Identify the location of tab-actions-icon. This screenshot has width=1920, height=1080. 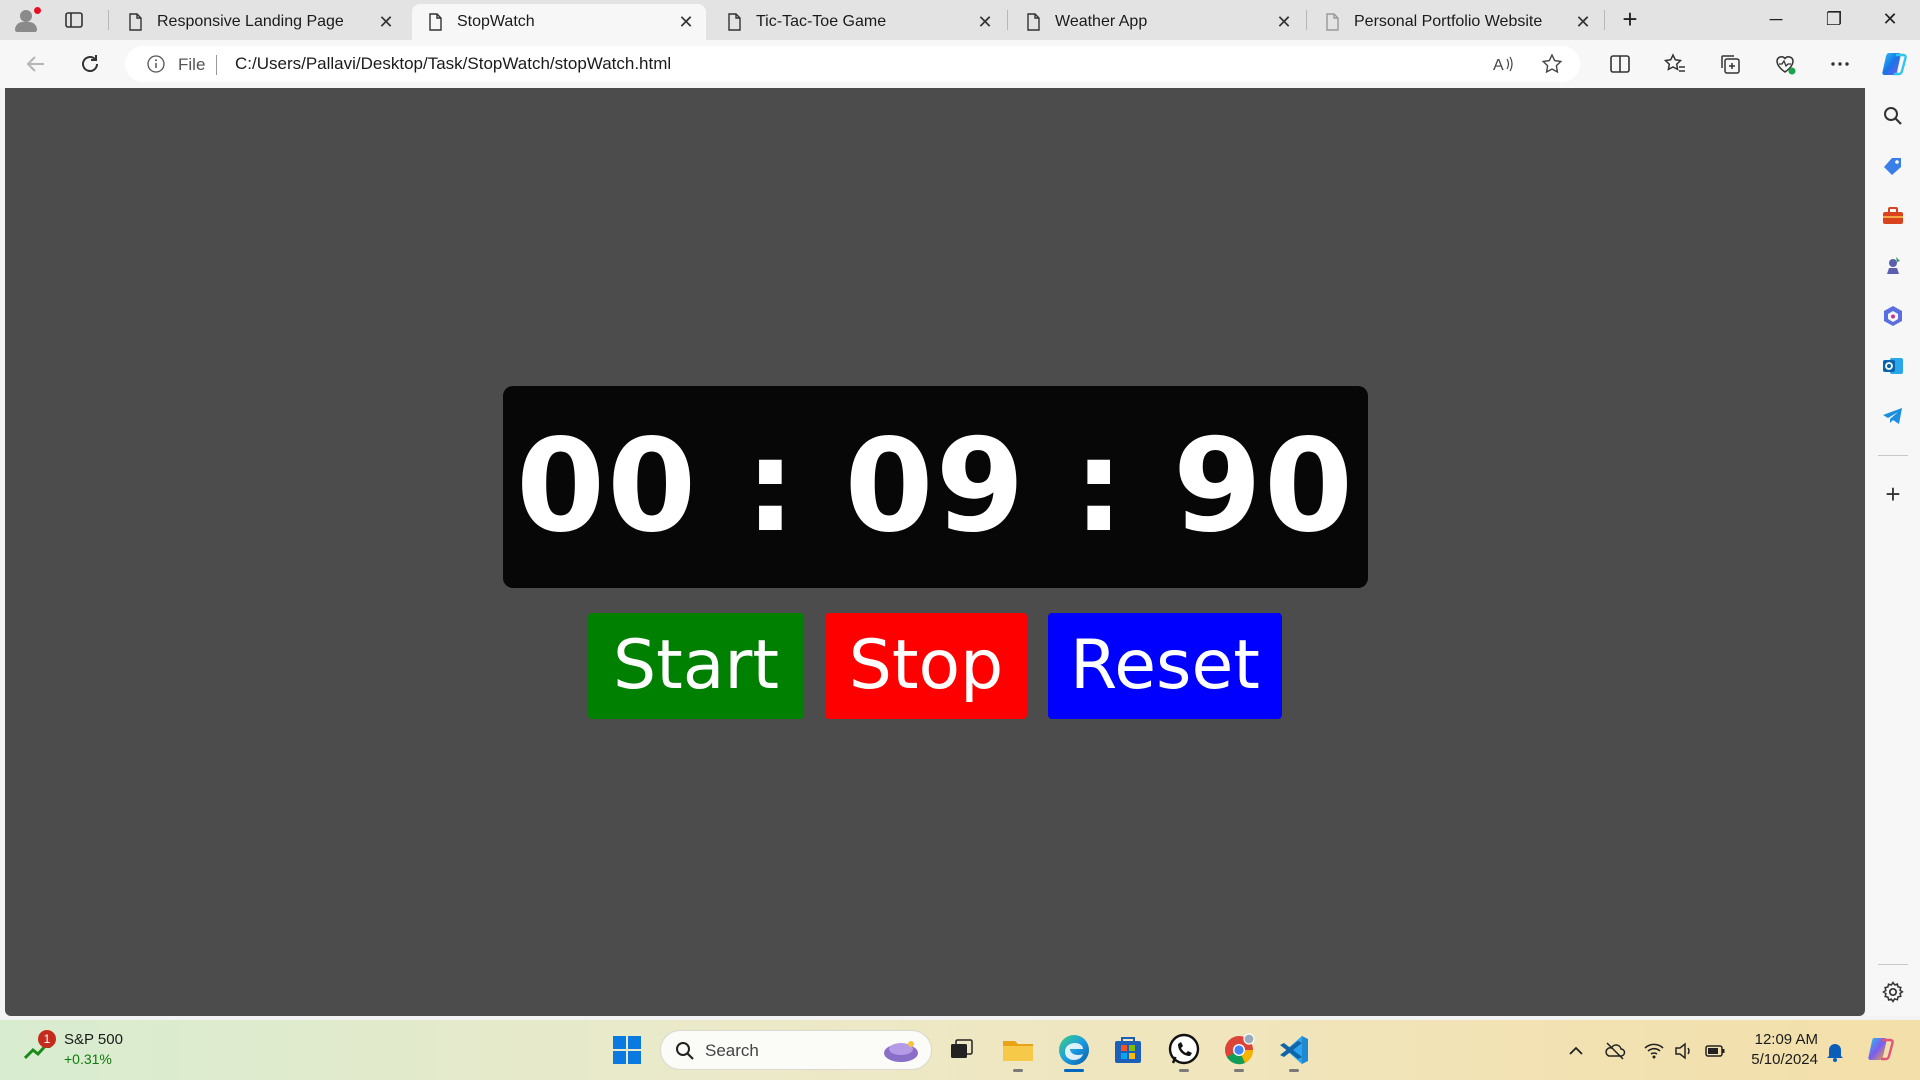
(74, 20).